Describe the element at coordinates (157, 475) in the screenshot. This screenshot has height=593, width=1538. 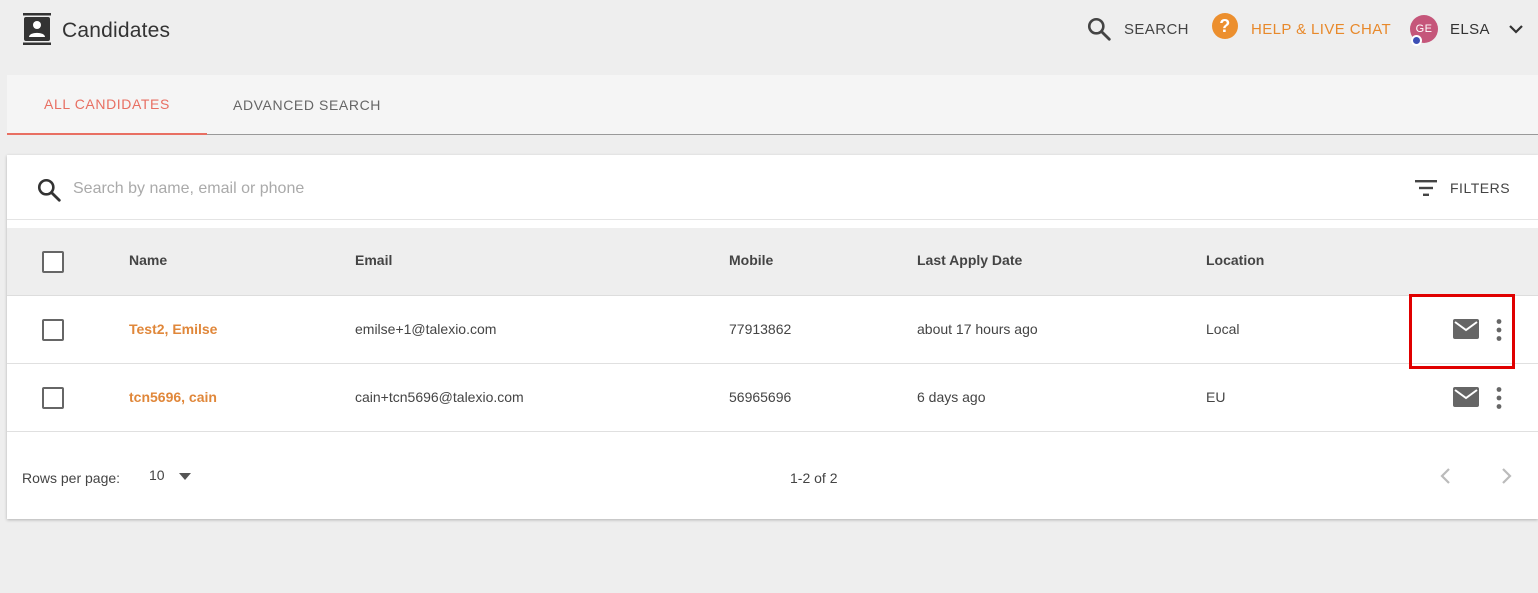
I see `rows-per-page-value: 10` at that location.